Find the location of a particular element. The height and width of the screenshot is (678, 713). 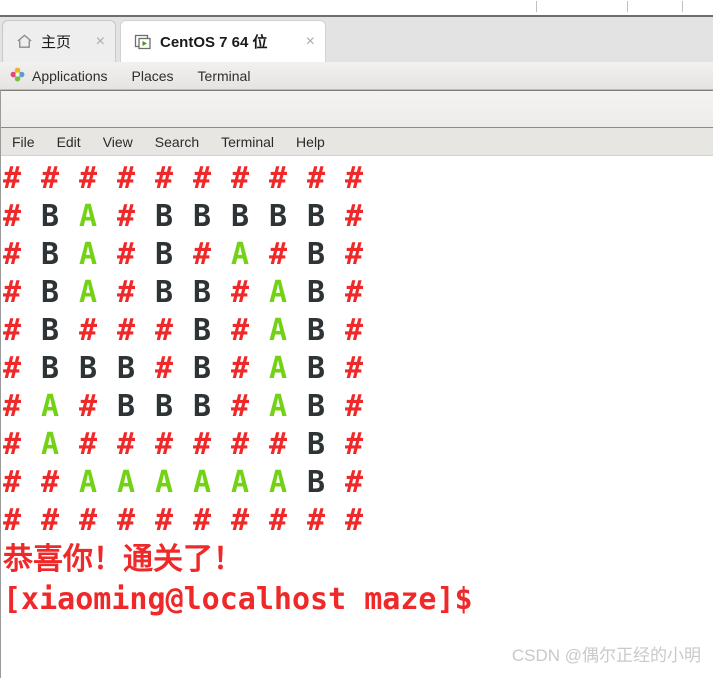

tab-centos-vm-close-icon: × is located at coordinates (310, 41).